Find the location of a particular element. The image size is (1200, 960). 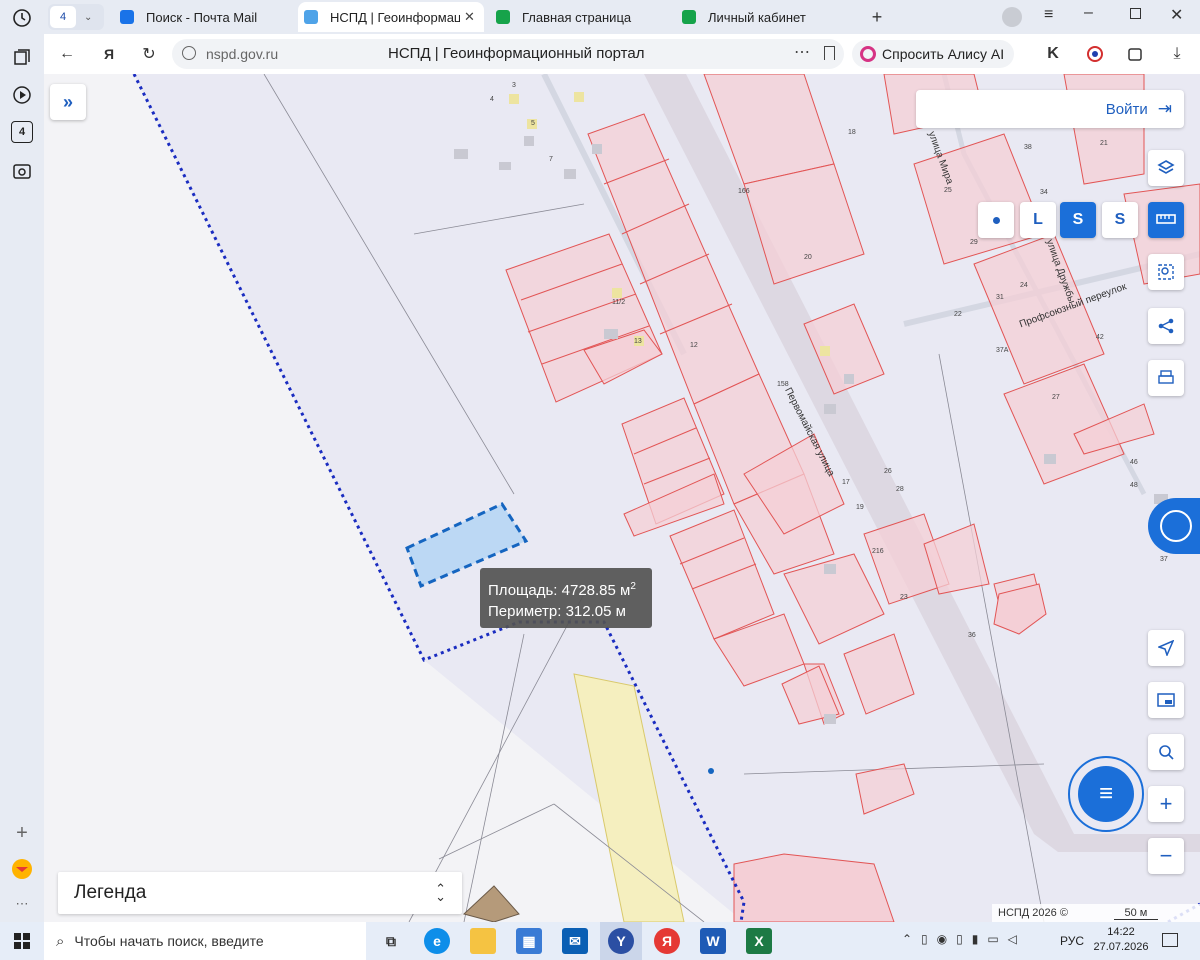

building-number: 22 is located at coordinates (958, 314).